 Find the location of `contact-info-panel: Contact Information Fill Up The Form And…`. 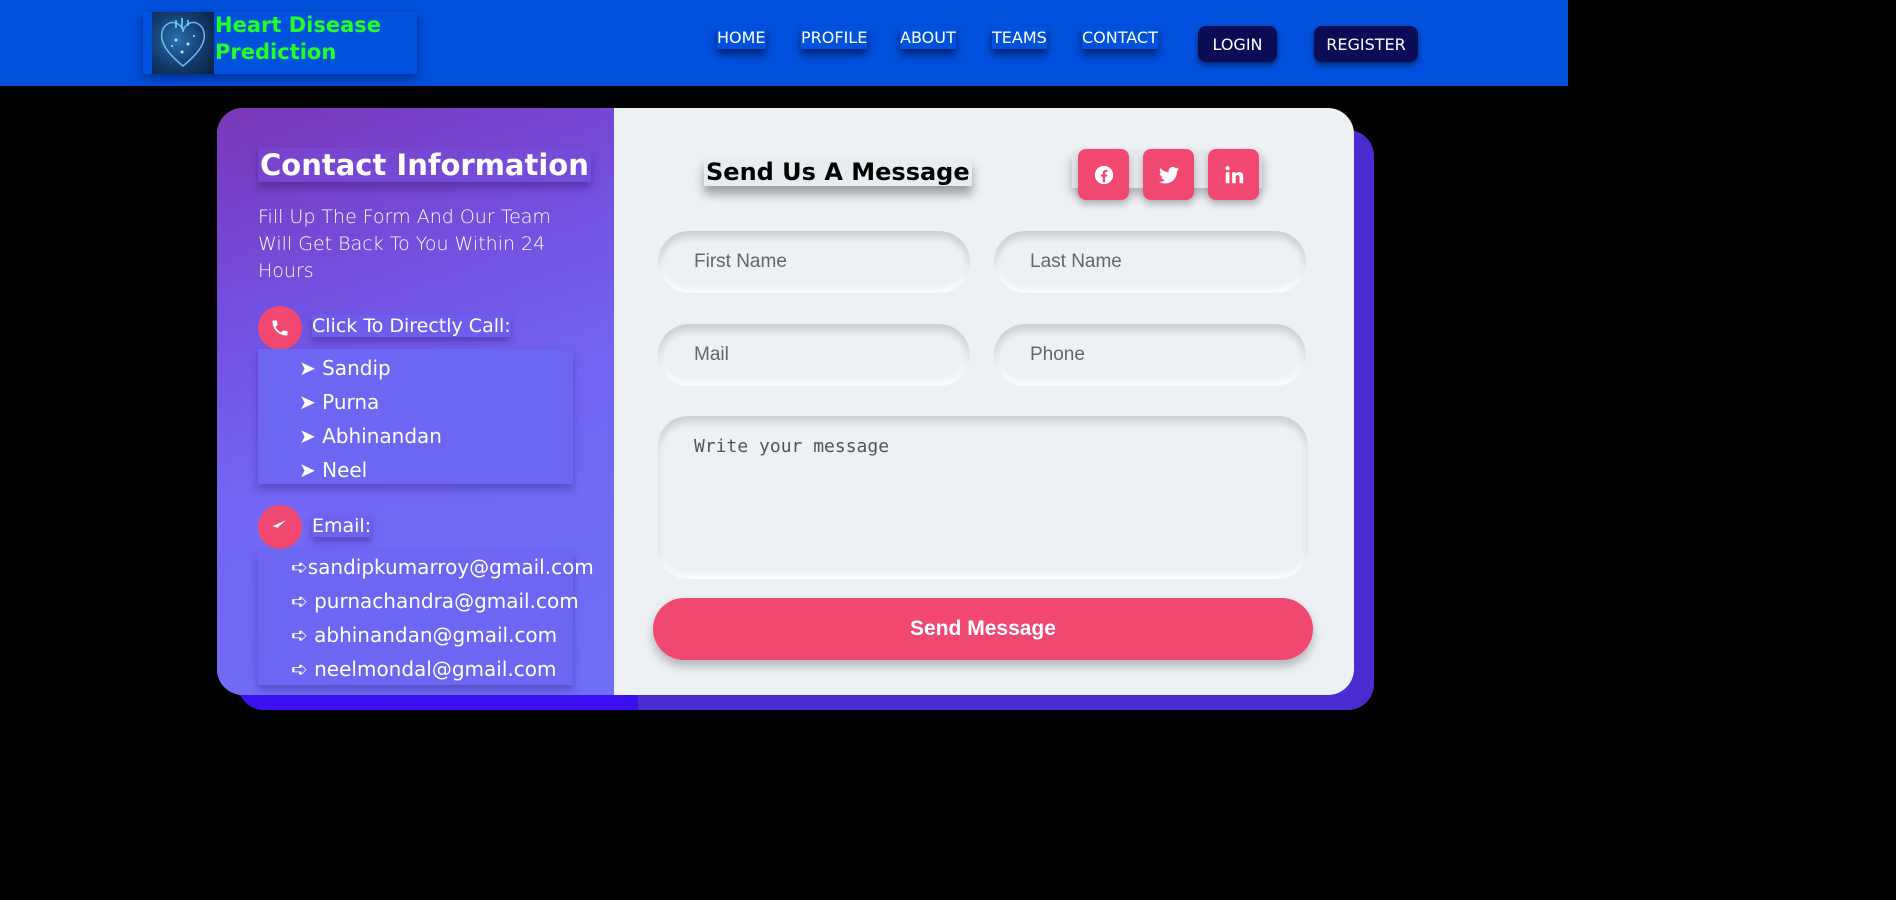

contact-info-panel: Contact Information Fill Up The Form And… is located at coordinates (415, 401).